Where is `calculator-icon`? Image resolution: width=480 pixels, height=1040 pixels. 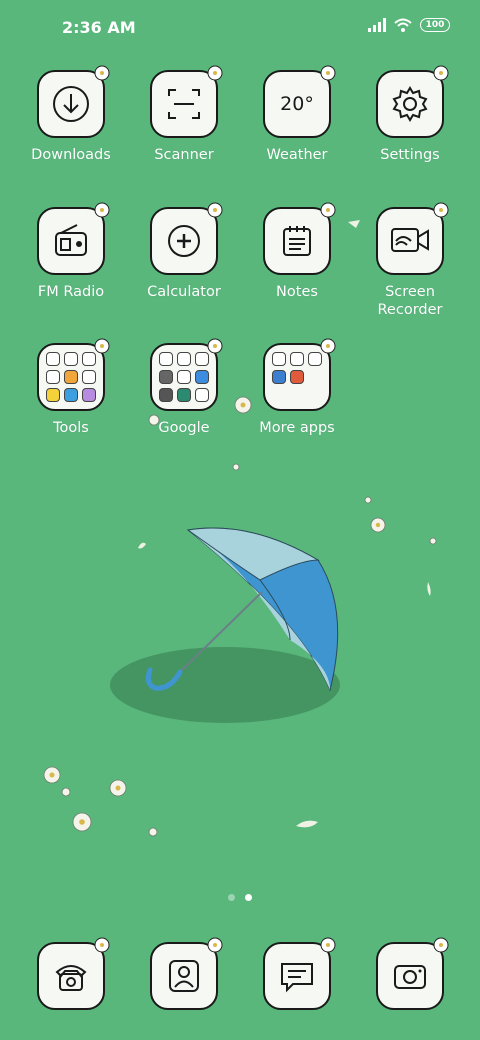
calculator-icon is located at coordinates (184, 241).